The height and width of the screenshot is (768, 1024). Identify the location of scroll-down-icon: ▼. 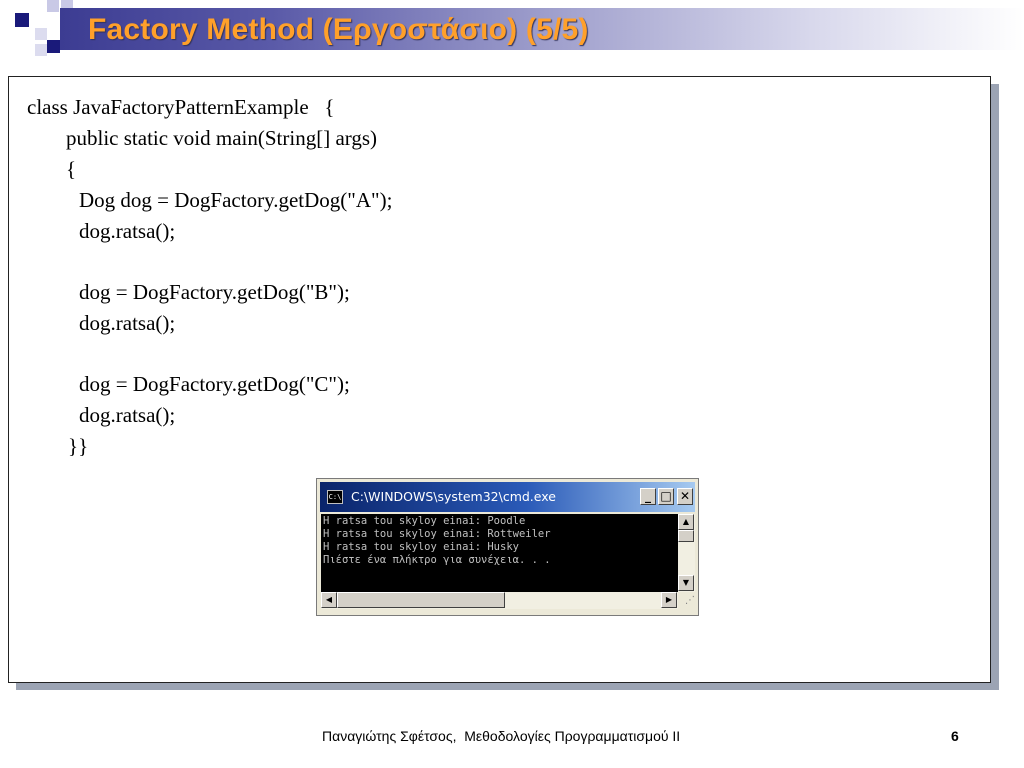
(686, 583).